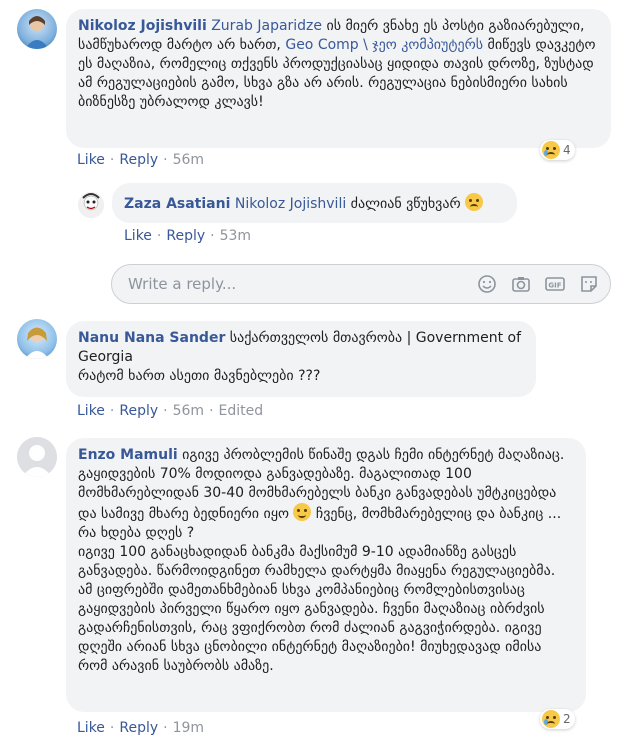  Describe the element at coordinates (235, 236) in the screenshot. I see `timestamp: 53m` at that location.